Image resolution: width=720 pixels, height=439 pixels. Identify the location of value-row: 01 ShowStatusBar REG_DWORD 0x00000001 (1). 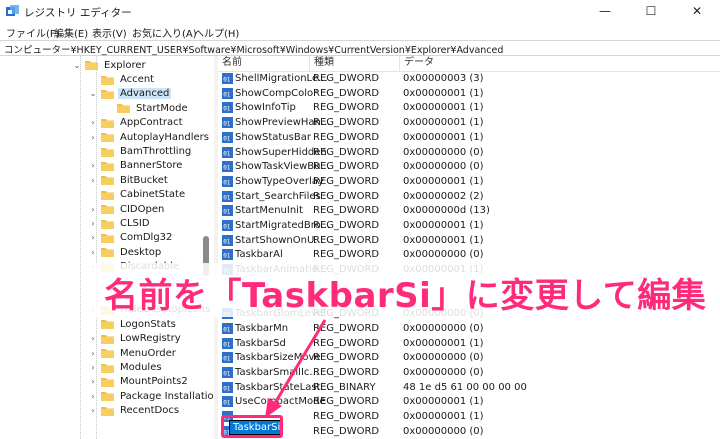
(469, 138).